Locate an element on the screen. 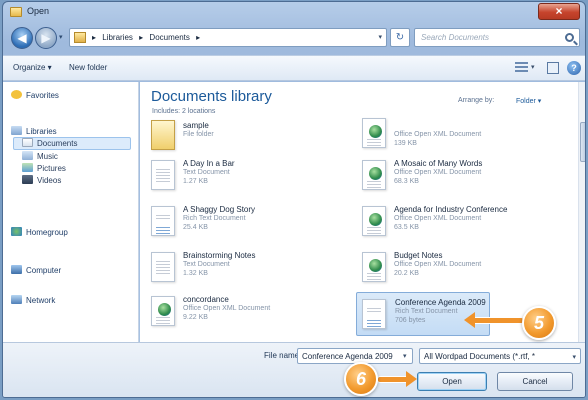 Image resolution: width=588 pixels, height=400 pixels. file-name: sample is located at coordinates (196, 125).